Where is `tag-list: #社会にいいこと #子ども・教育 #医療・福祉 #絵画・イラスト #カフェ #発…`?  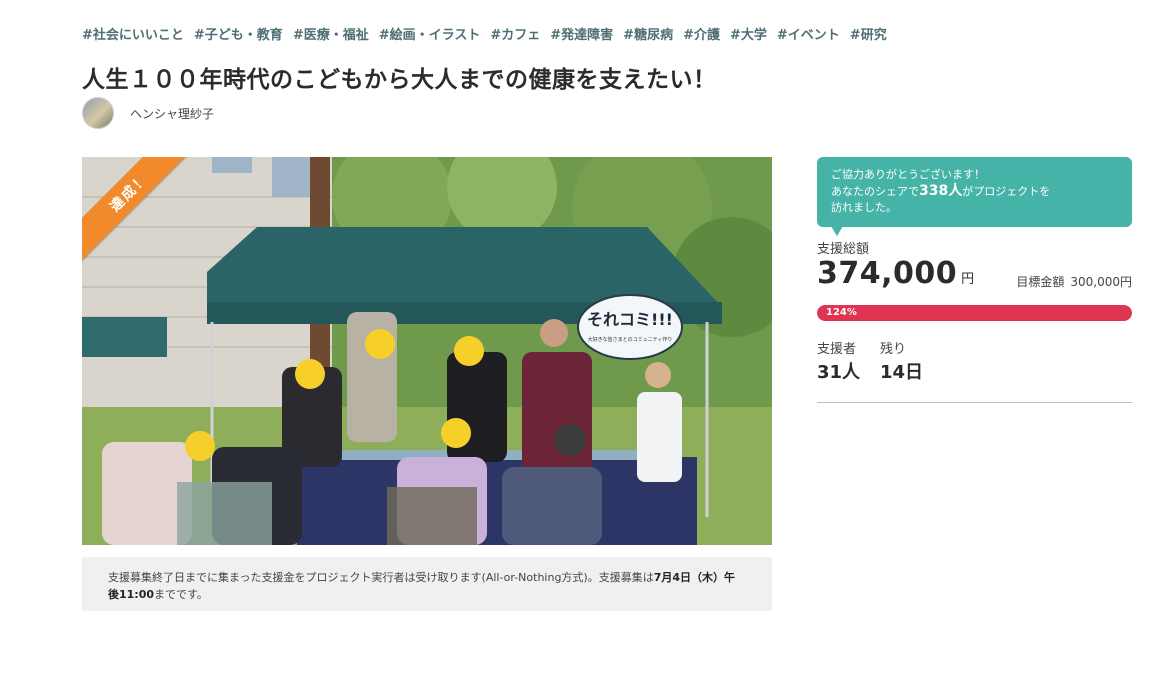
tag-list: #社会にいいこと #子ども・教育 #医療・福祉 #絵画・イラスト #カフェ #発… is located at coordinates (484, 33).